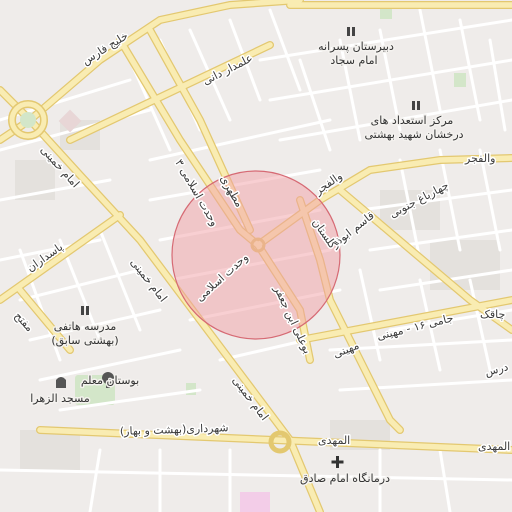 The image size is (512, 512). What do you see at coordinates (84, 341) in the screenshot?
I see `poi-label-hatefi-school-2: (بهشتی سابق)` at bounding box center [84, 341].